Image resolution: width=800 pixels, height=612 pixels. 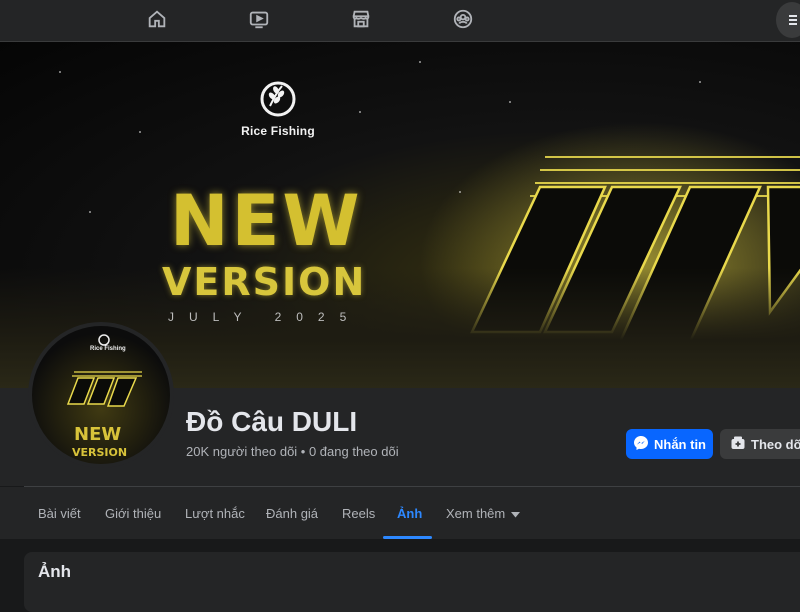 What do you see at coordinates (98, 434) in the screenshot?
I see `avatar-headline-new: NEW` at bounding box center [98, 434].